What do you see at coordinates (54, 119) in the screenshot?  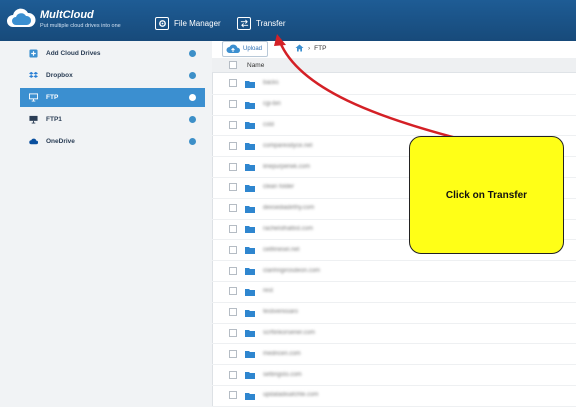 I see `sidebar-item-label: FTP1` at bounding box center [54, 119].